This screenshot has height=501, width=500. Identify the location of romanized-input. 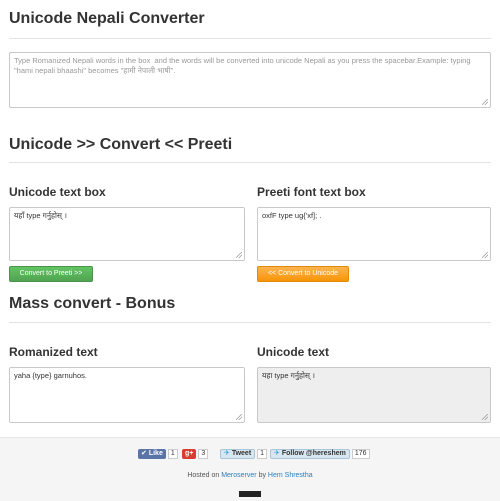
(250, 80).